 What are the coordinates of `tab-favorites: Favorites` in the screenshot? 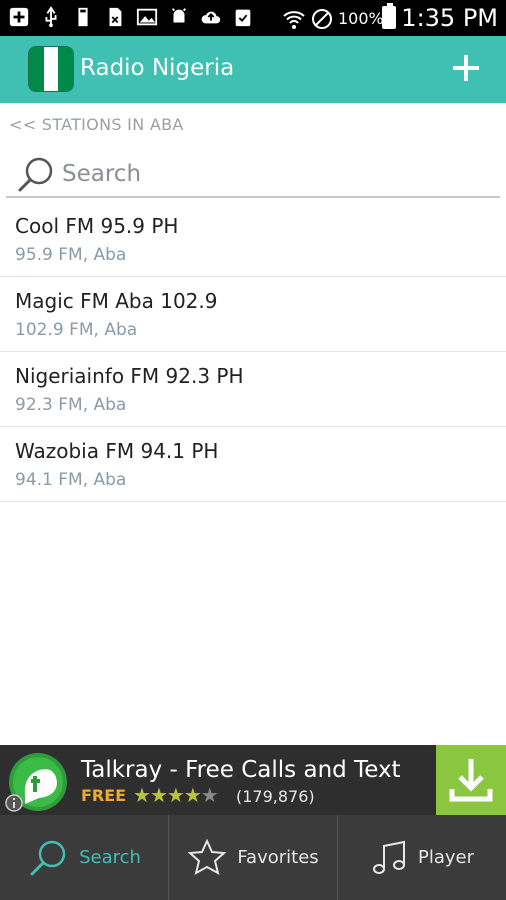 It's located at (252, 857).